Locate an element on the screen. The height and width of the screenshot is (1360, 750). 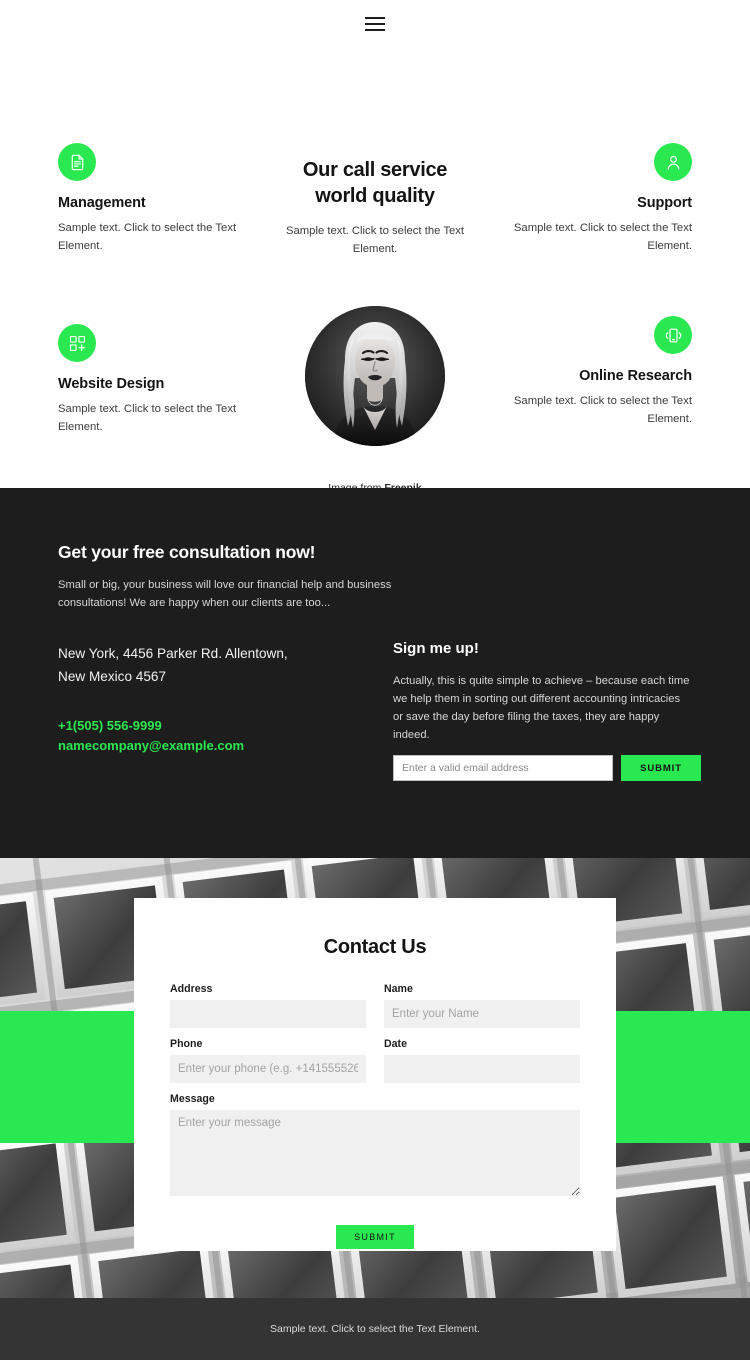
field-message: Message is located at coordinates (375, 1147).